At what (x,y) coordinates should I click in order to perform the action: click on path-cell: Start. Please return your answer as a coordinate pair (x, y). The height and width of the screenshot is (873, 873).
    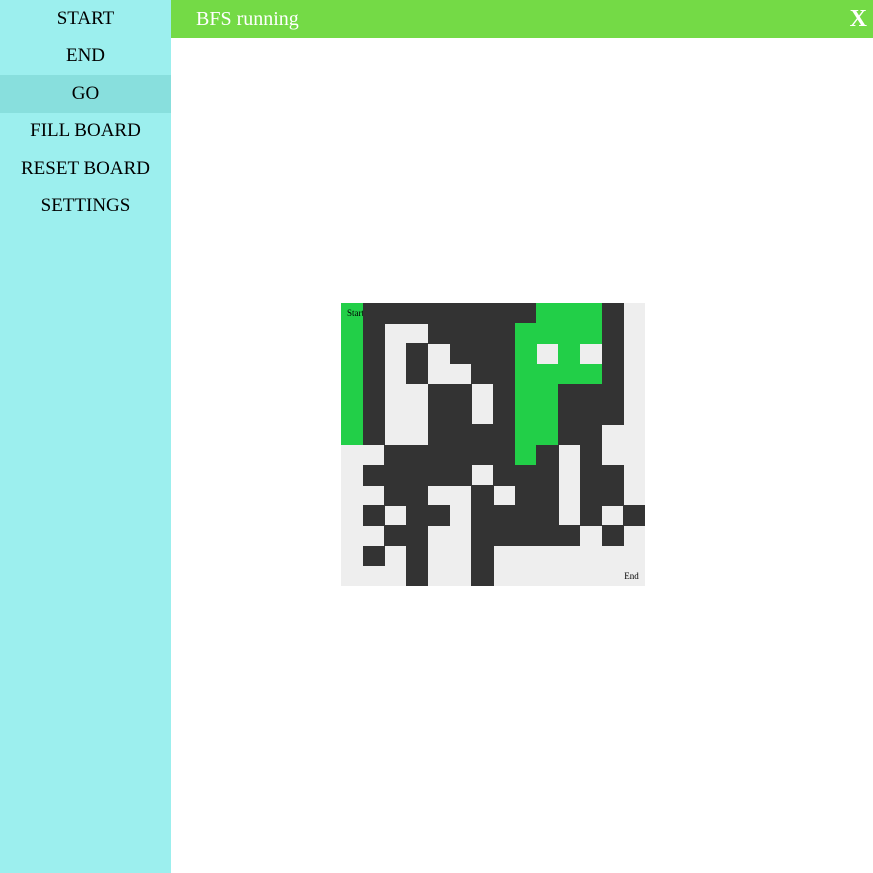
    Looking at the image, I should click on (352, 313).